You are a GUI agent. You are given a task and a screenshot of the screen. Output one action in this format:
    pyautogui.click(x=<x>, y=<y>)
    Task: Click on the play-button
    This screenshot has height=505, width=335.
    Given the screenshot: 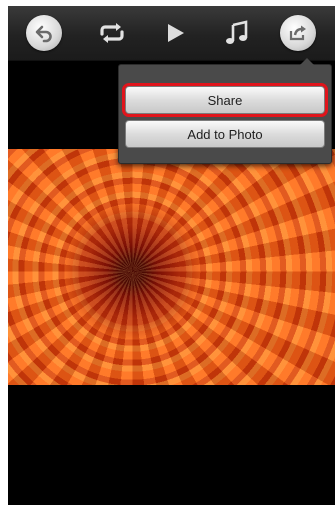 What is the action you would take?
    pyautogui.click(x=175, y=33)
    